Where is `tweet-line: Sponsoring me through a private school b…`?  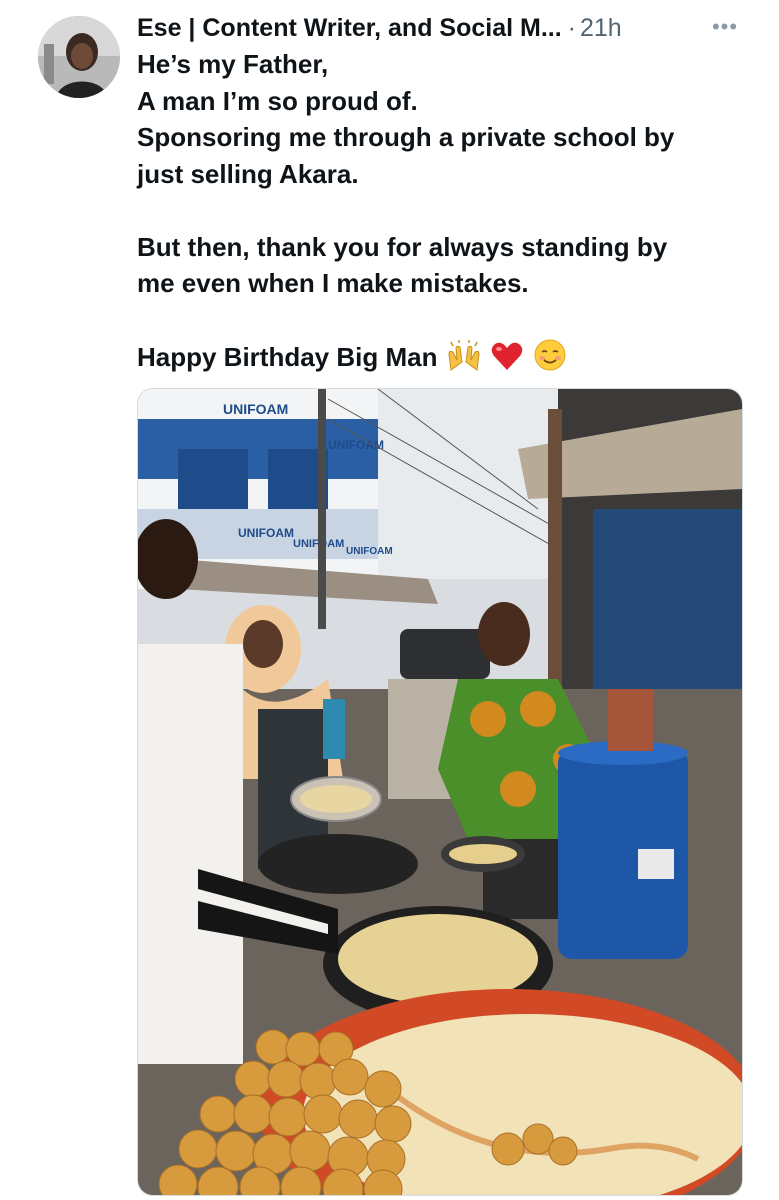
tweet-line: Sponsoring me through a private school b… is located at coordinates (406, 137).